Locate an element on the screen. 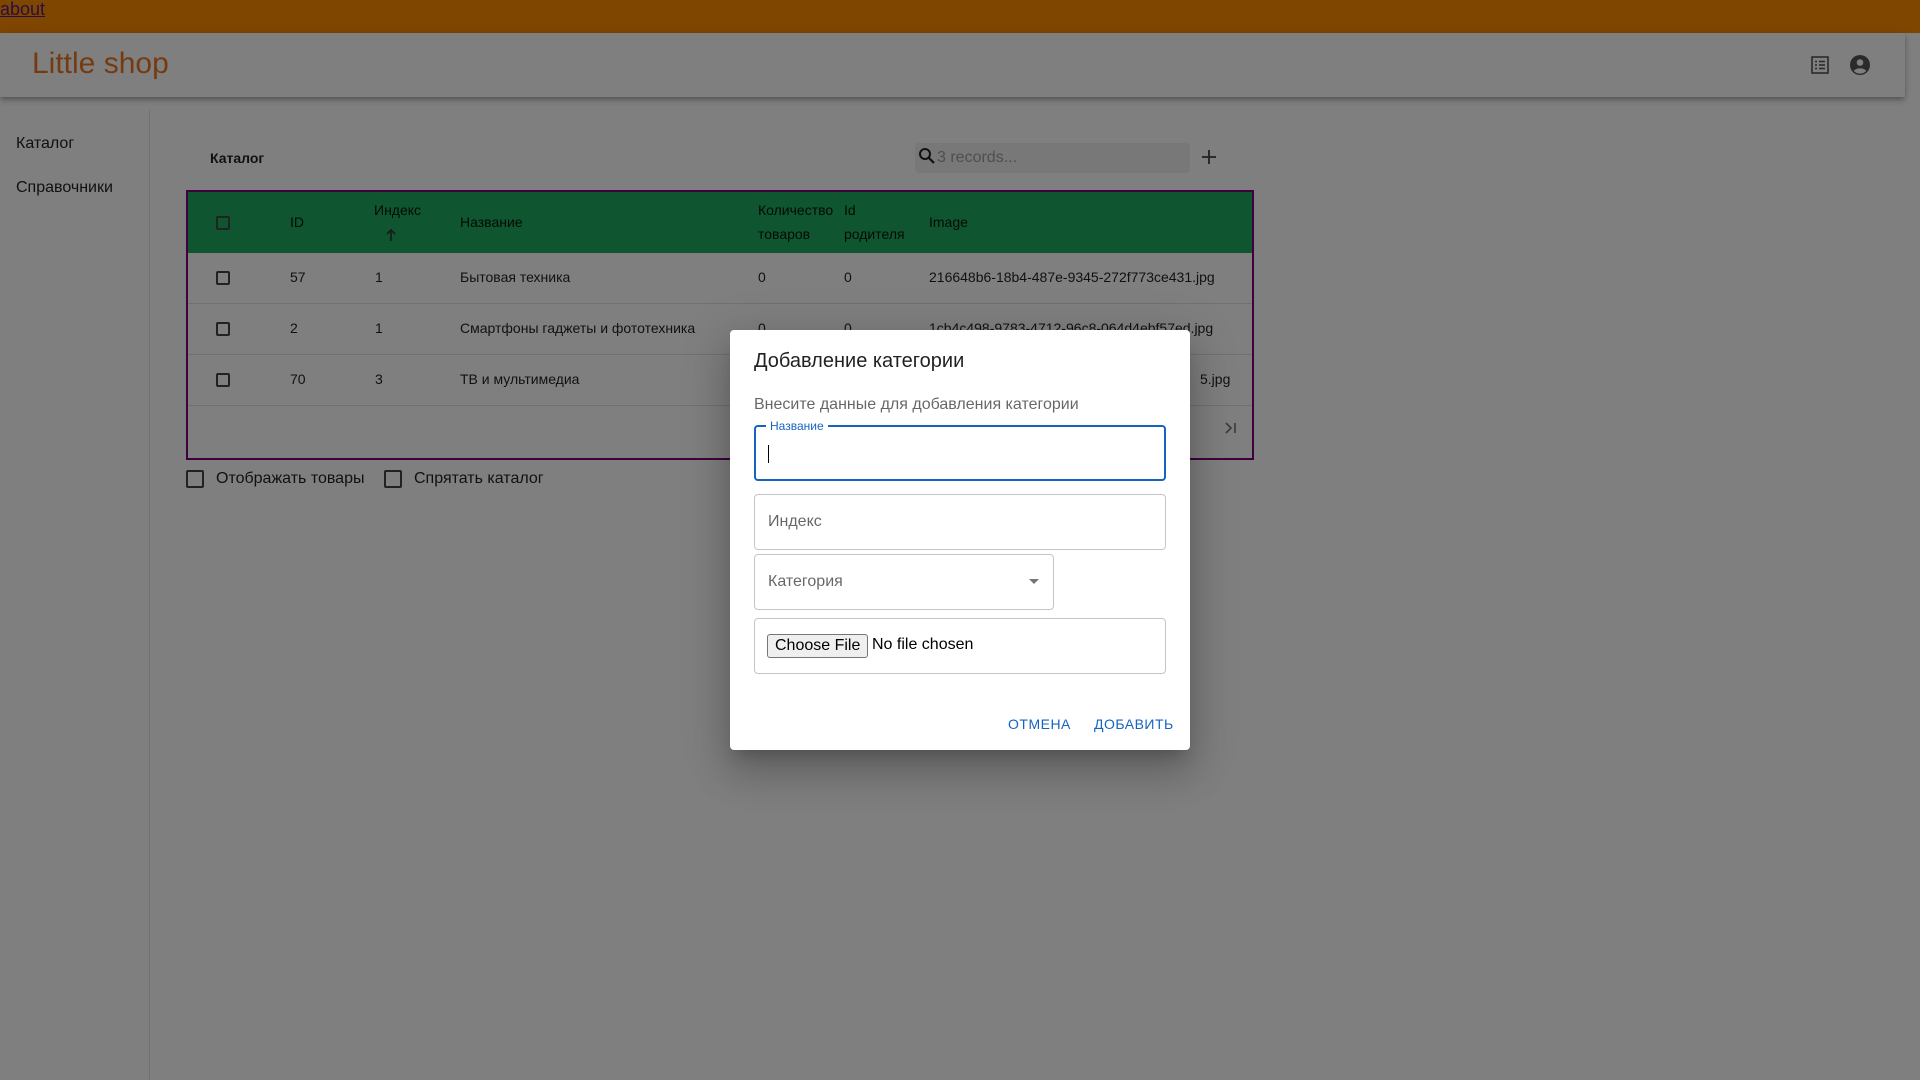 The height and width of the screenshot is (1080, 1920). index-field: Индекс is located at coordinates (960, 522).